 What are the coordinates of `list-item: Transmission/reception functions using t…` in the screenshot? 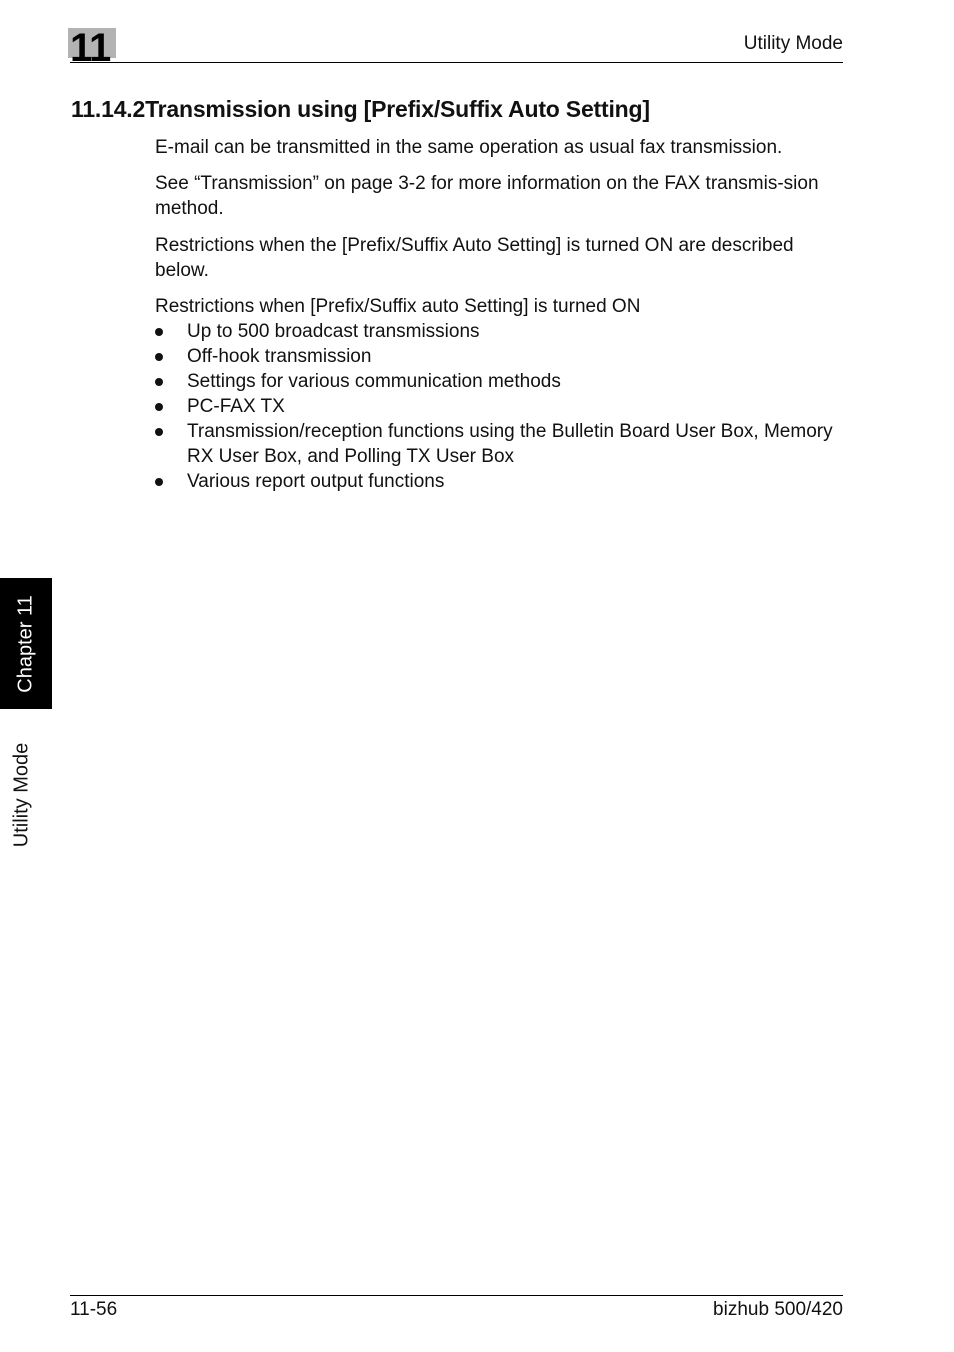 It's located at (500, 444).